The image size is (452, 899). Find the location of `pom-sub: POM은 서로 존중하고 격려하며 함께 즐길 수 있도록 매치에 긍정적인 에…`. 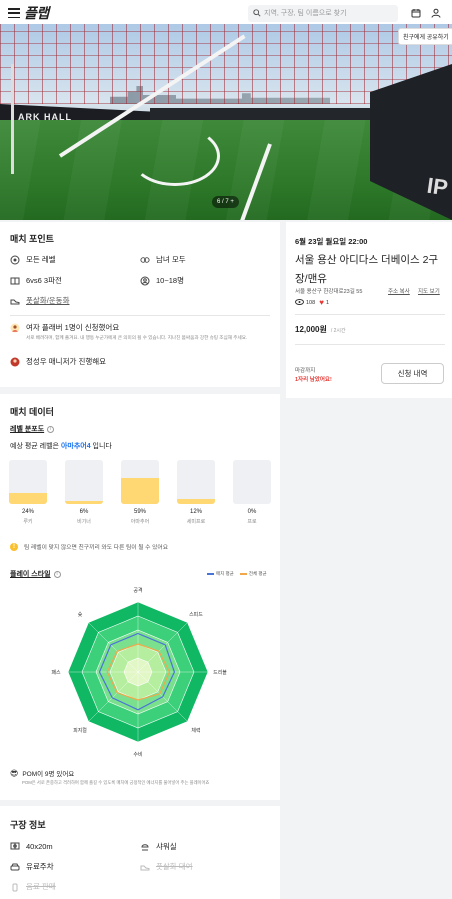

pom-sub: POM은 서로 존중하고 격려하며 함께 즐길 수 있도록 매치에 긍정적인 에… is located at coordinates (116, 782).